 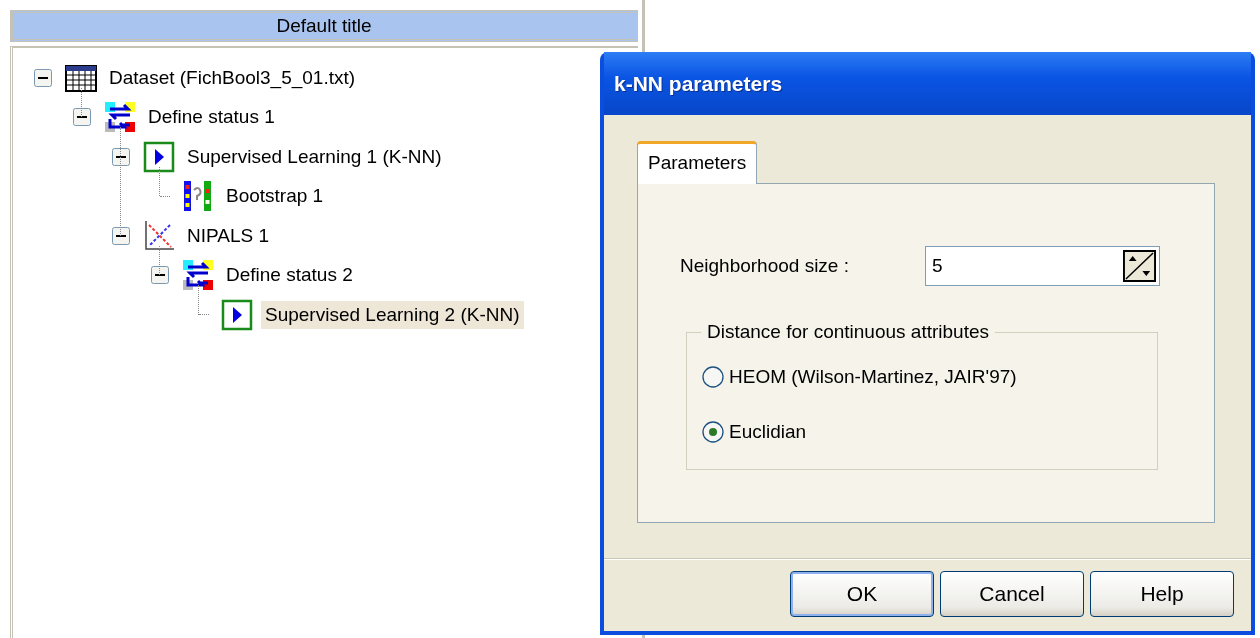 What do you see at coordinates (1012, 594) in the screenshot?
I see `dialog-button: Cancel` at bounding box center [1012, 594].